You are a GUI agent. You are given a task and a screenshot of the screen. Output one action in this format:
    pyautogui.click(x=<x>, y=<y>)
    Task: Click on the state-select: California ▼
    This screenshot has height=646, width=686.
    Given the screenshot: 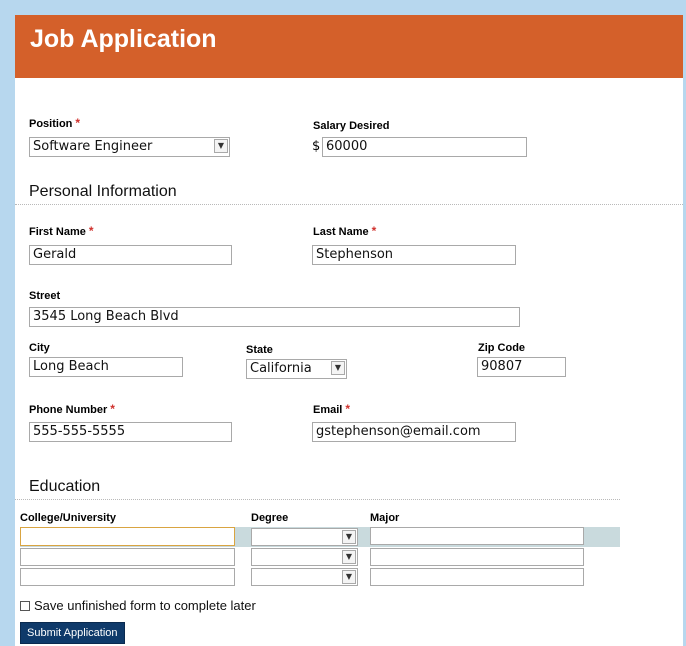 What is the action you would take?
    pyautogui.click(x=296, y=369)
    